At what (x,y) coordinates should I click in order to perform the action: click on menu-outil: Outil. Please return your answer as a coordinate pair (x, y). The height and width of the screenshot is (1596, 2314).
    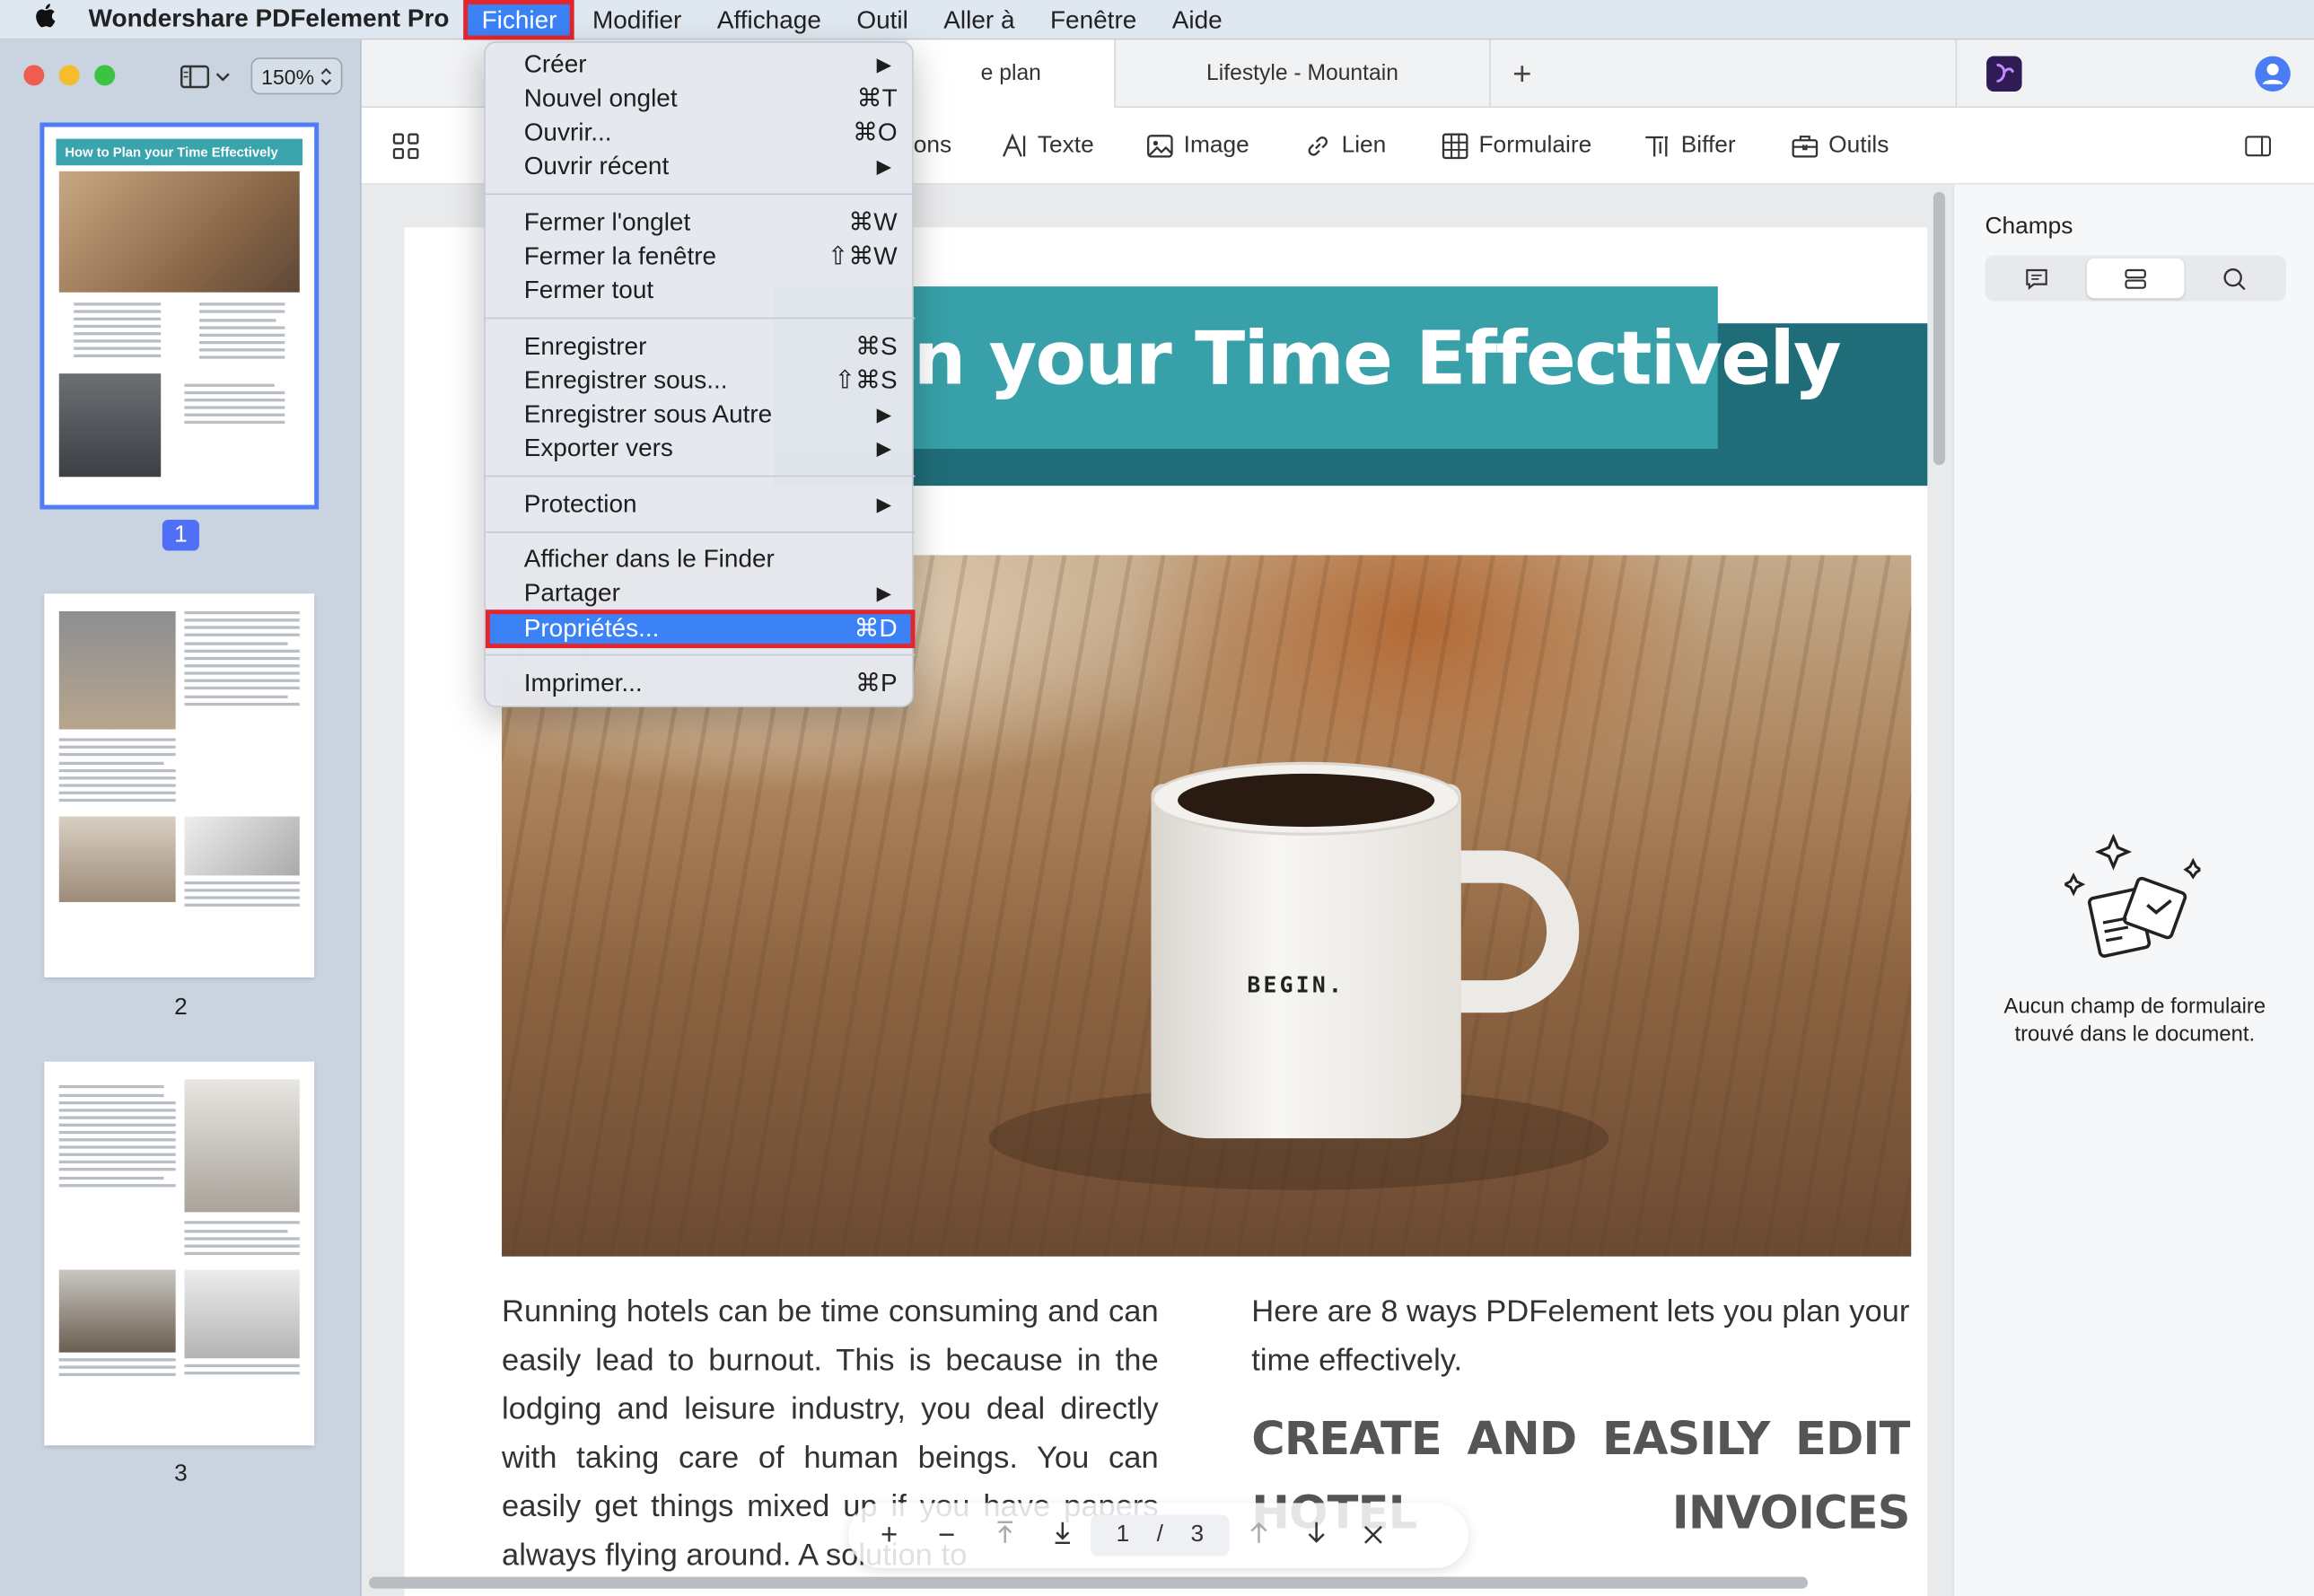
    Looking at the image, I should click on (882, 19).